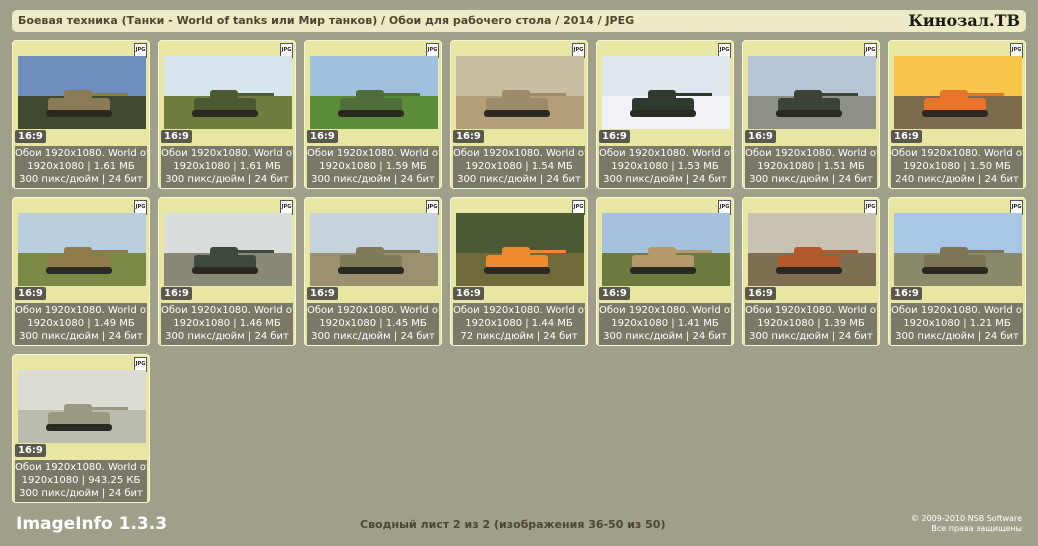 The image size is (1038, 546). I want to click on image-meta: 1920x1080 | 1.51 МБ, so click(811, 166).